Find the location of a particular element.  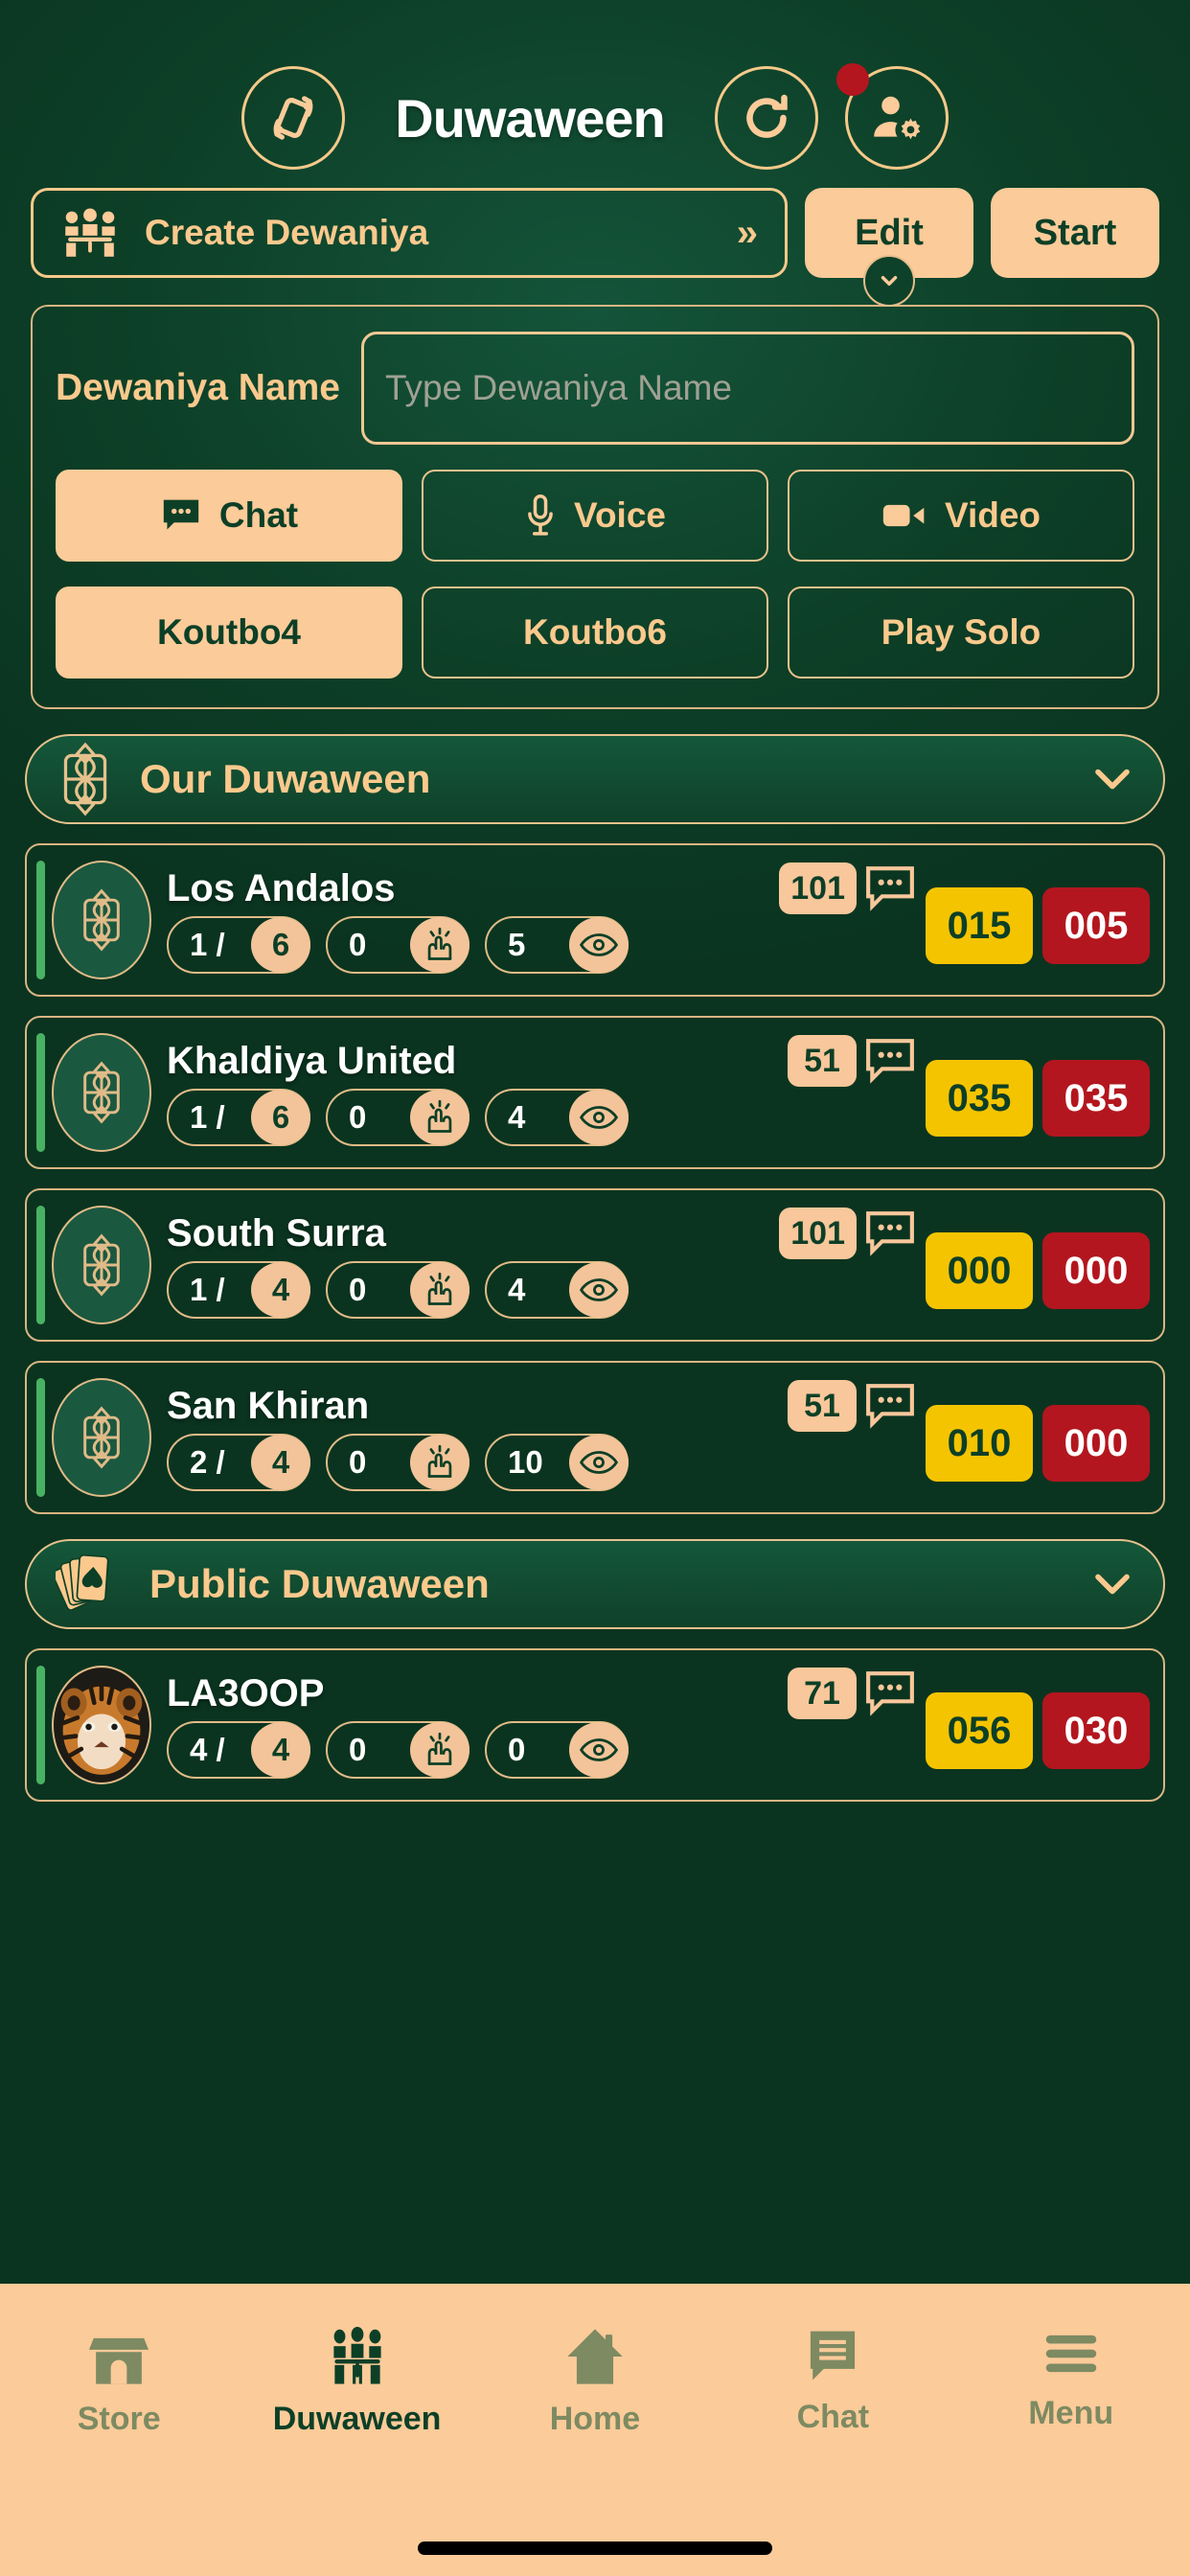

page-title: Duwaween is located at coordinates (530, 118).